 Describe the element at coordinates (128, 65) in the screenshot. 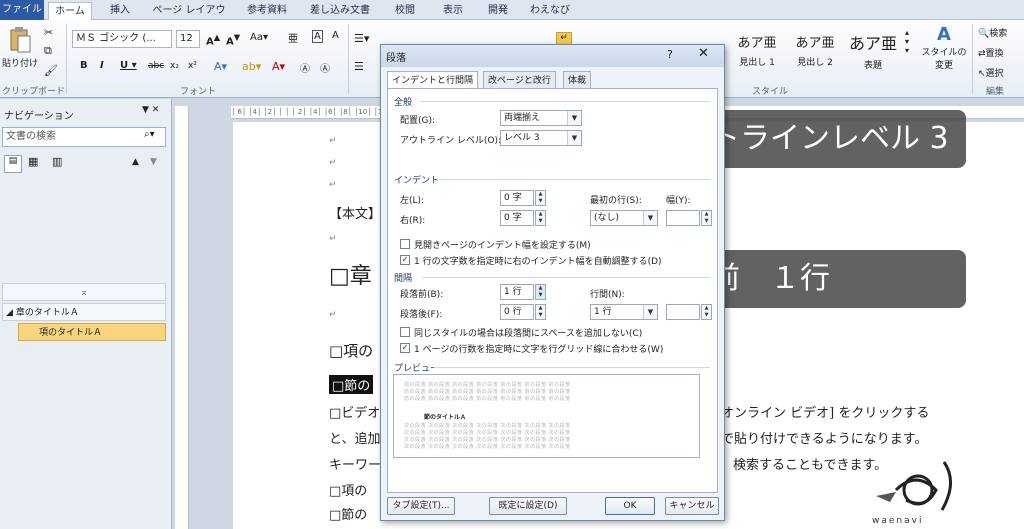

I see `underline-icon: U ▾` at that location.